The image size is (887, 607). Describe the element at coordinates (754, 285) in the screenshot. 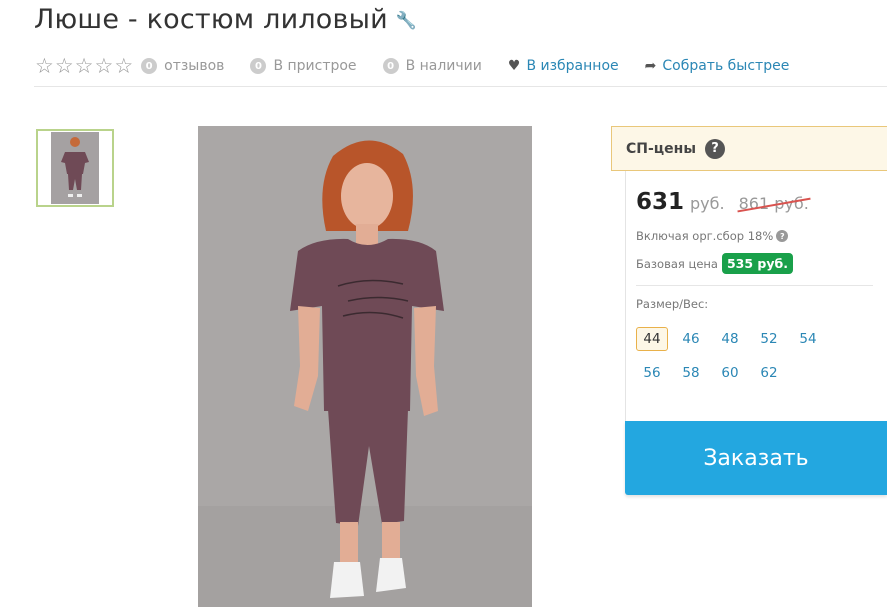

I see `price-separator` at that location.